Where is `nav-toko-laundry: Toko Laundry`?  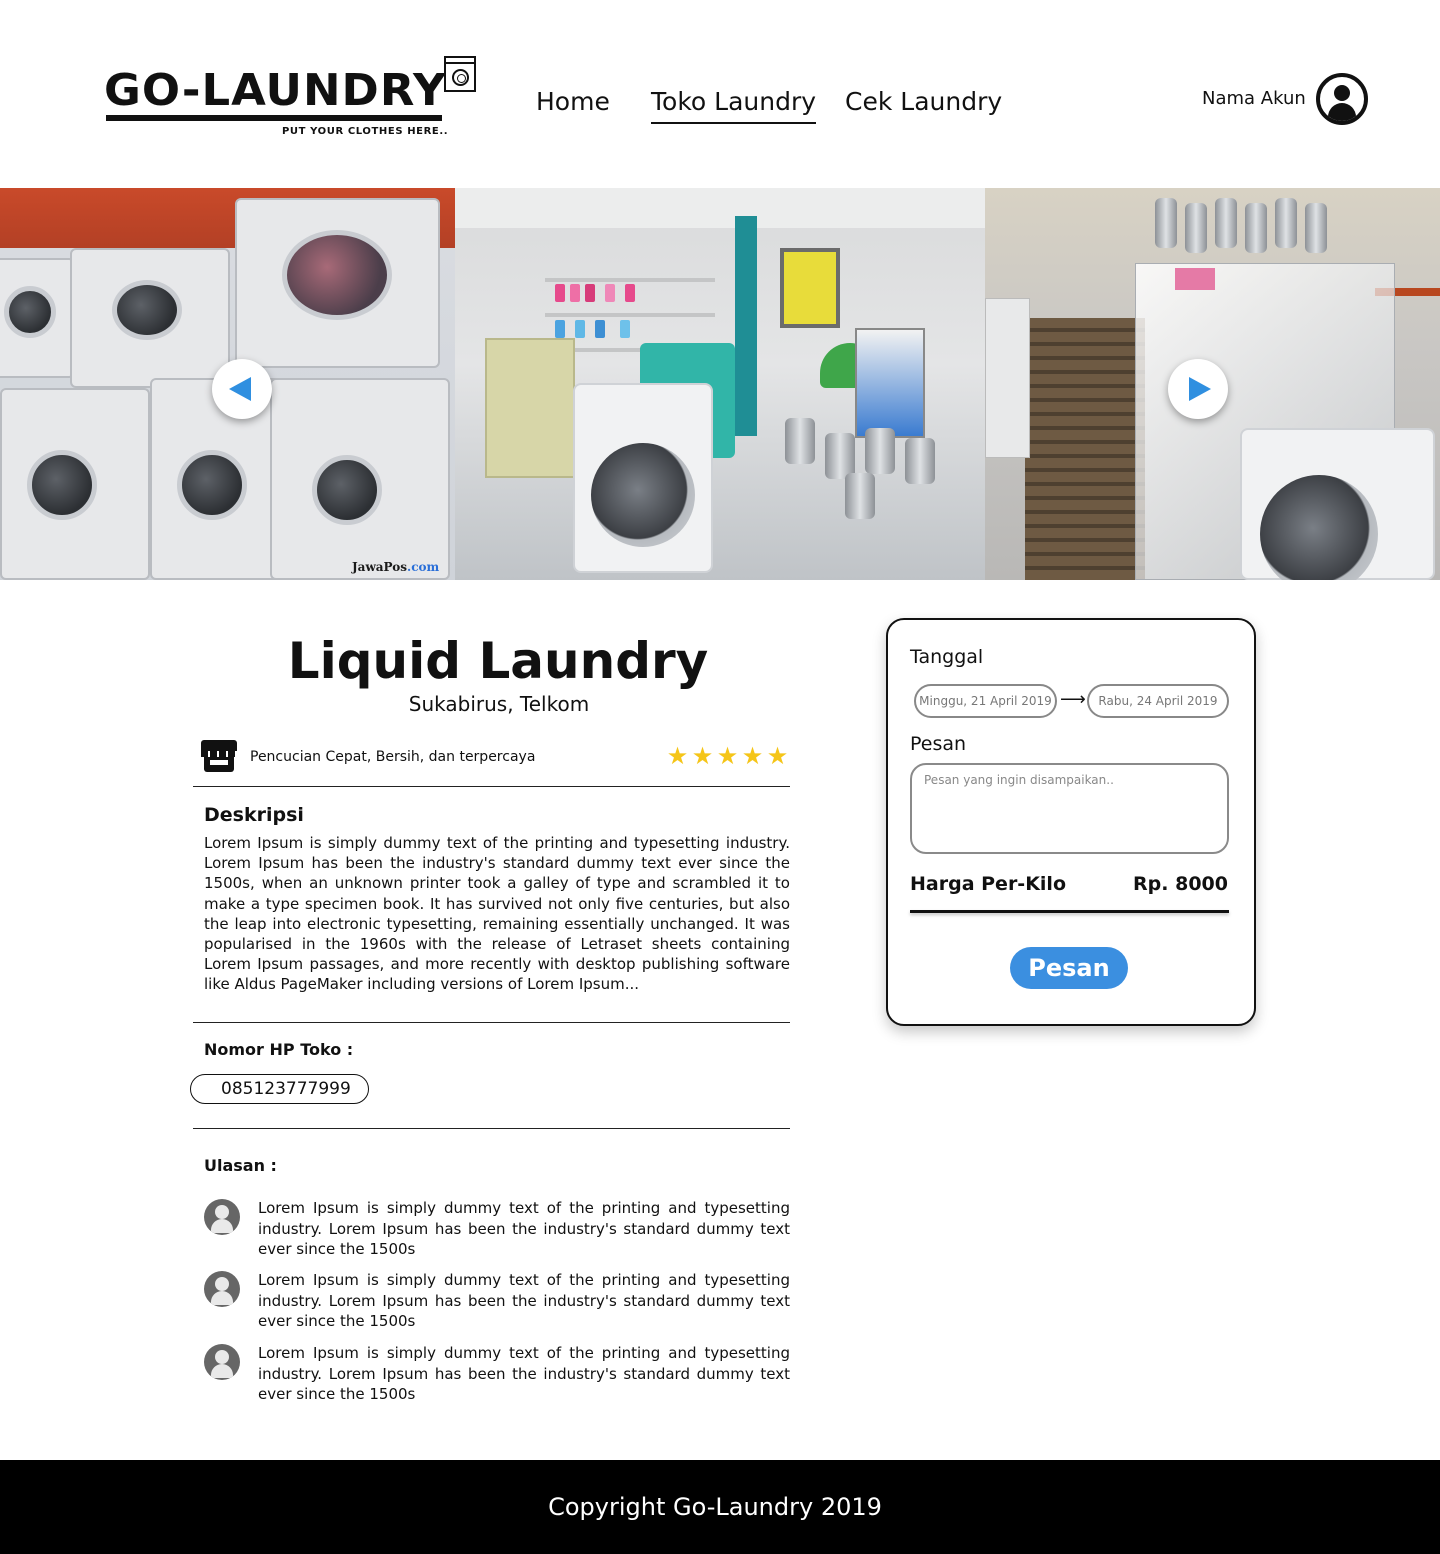
nav-toko-laundry: Toko Laundry is located at coordinates (734, 105).